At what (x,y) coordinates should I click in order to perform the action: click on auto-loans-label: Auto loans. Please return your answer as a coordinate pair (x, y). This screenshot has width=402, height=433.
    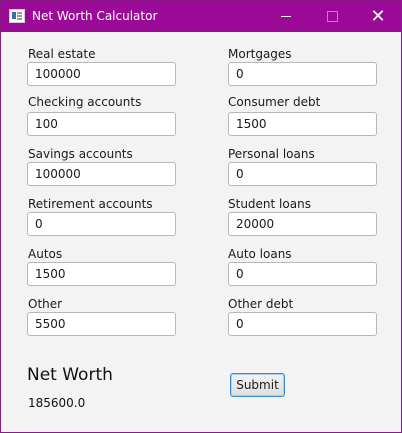
    Looking at the image, I should click on (260, 254).